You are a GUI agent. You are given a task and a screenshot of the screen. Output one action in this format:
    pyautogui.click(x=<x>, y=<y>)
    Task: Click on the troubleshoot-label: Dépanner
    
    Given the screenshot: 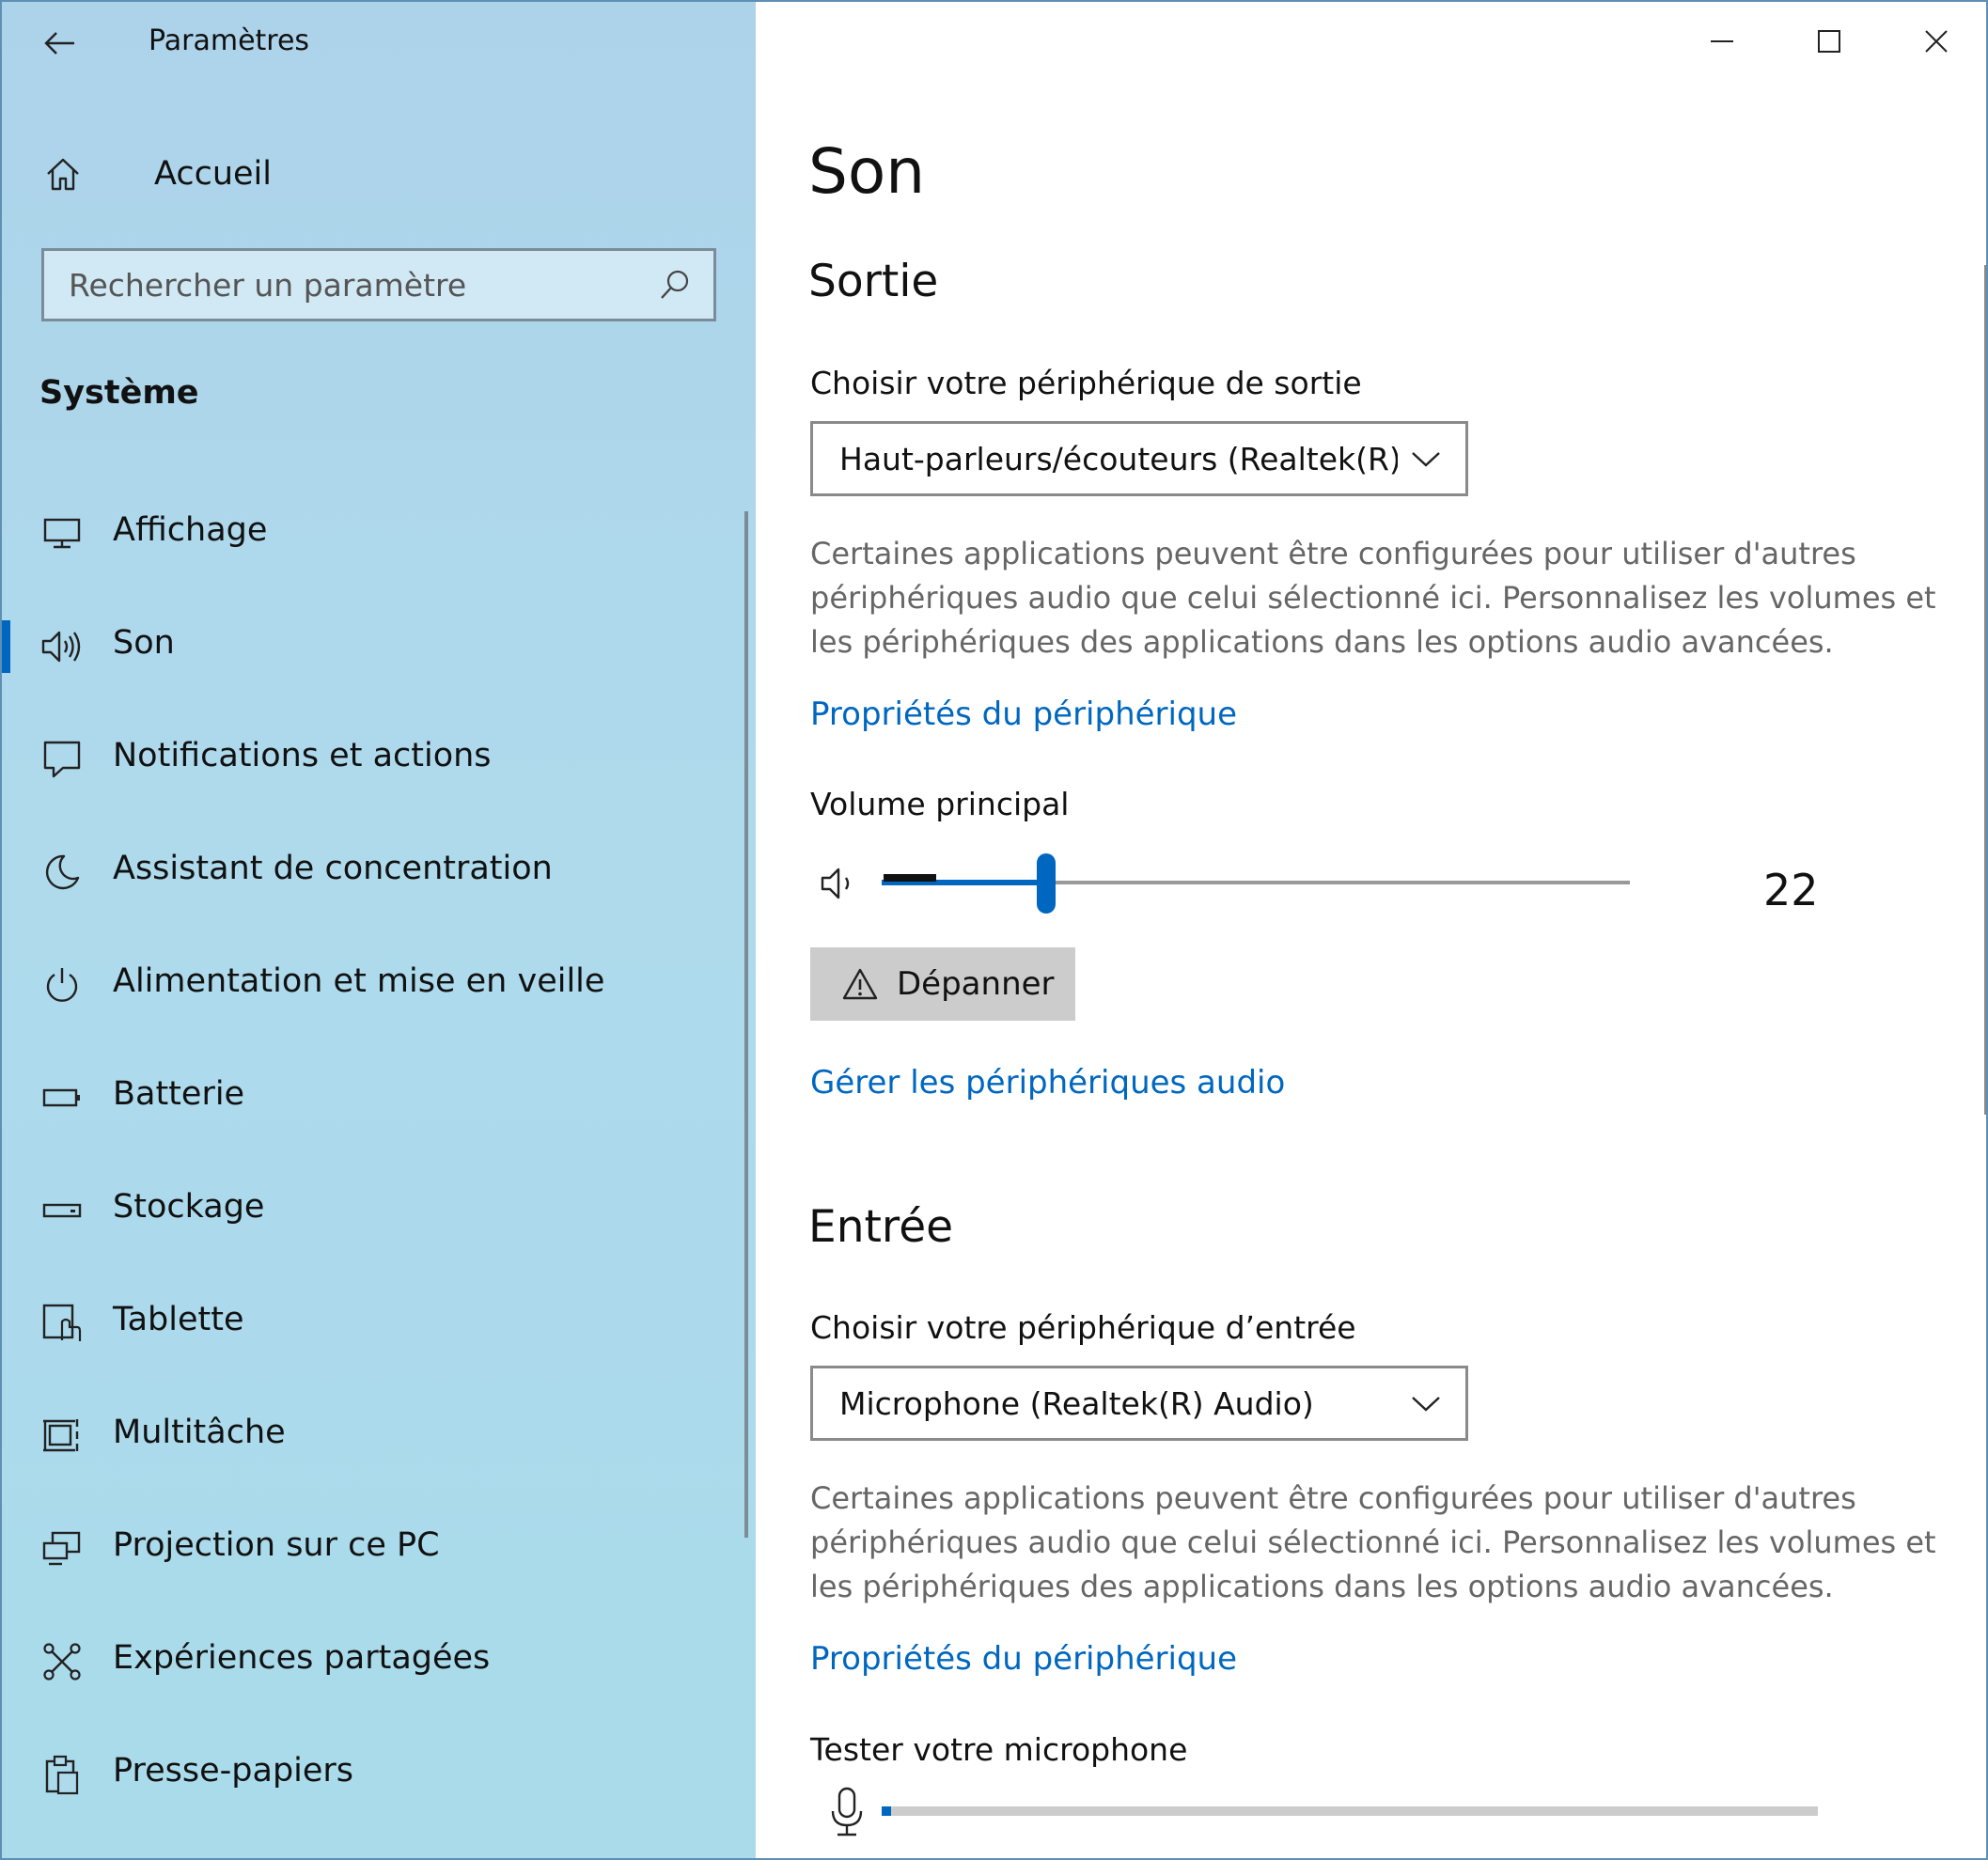 What is the action you would take?
    pyautogui.click(x=976, y=984)
    